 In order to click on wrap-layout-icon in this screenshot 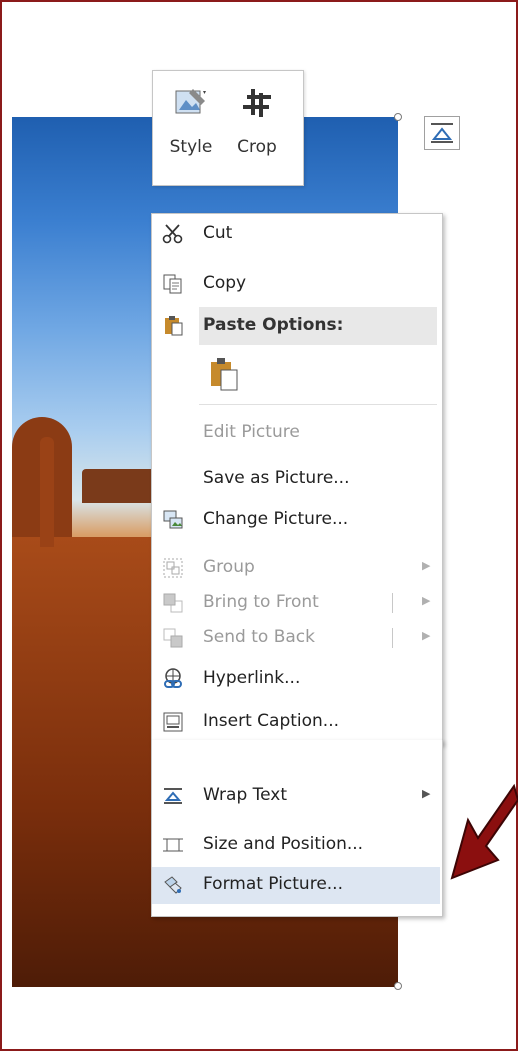, I will do `click(442, 133)`.